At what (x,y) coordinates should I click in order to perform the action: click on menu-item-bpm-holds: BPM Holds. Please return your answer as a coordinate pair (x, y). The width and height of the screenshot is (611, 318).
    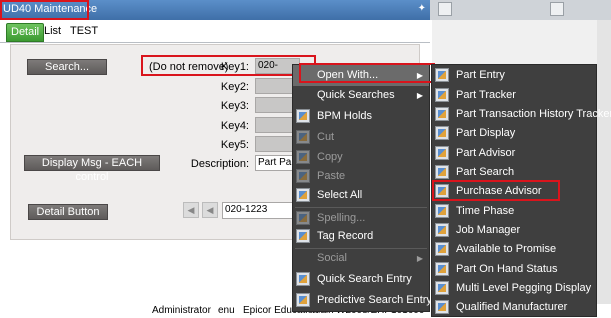
    Looking at the image, I should click on (361, 116).